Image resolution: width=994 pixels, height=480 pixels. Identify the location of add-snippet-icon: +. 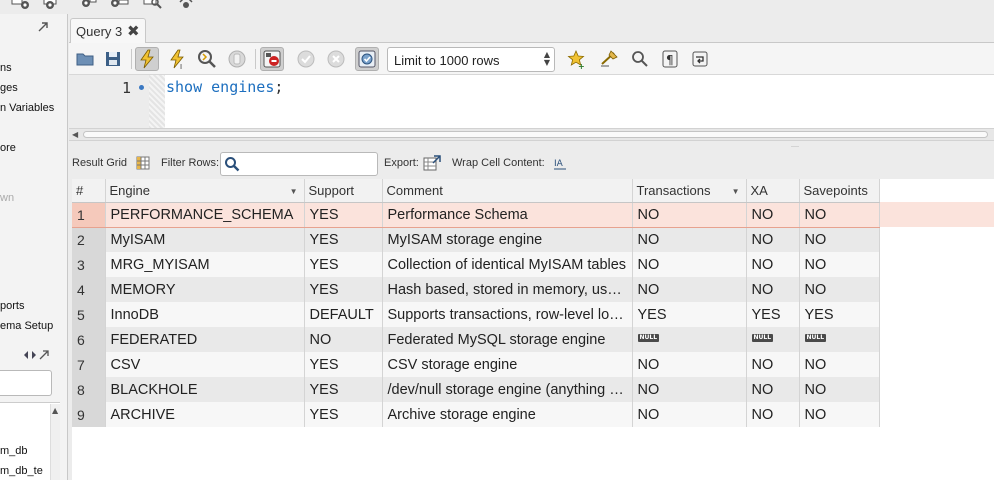
(576, 59).